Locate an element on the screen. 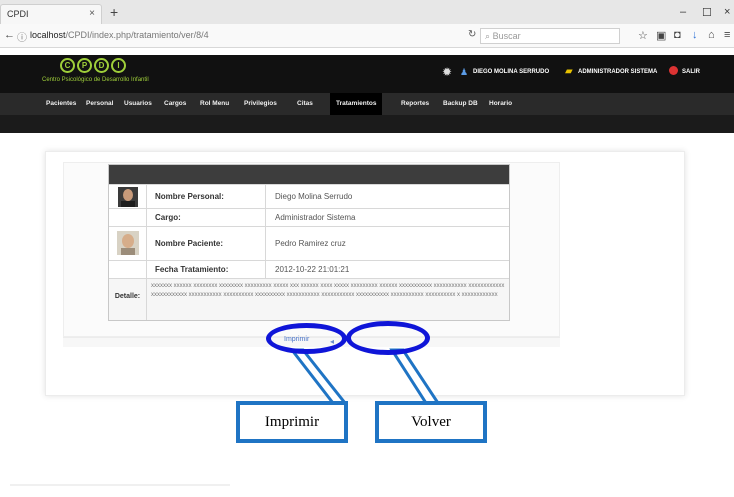  annotation-arrows is located at coordinates (364, 376).